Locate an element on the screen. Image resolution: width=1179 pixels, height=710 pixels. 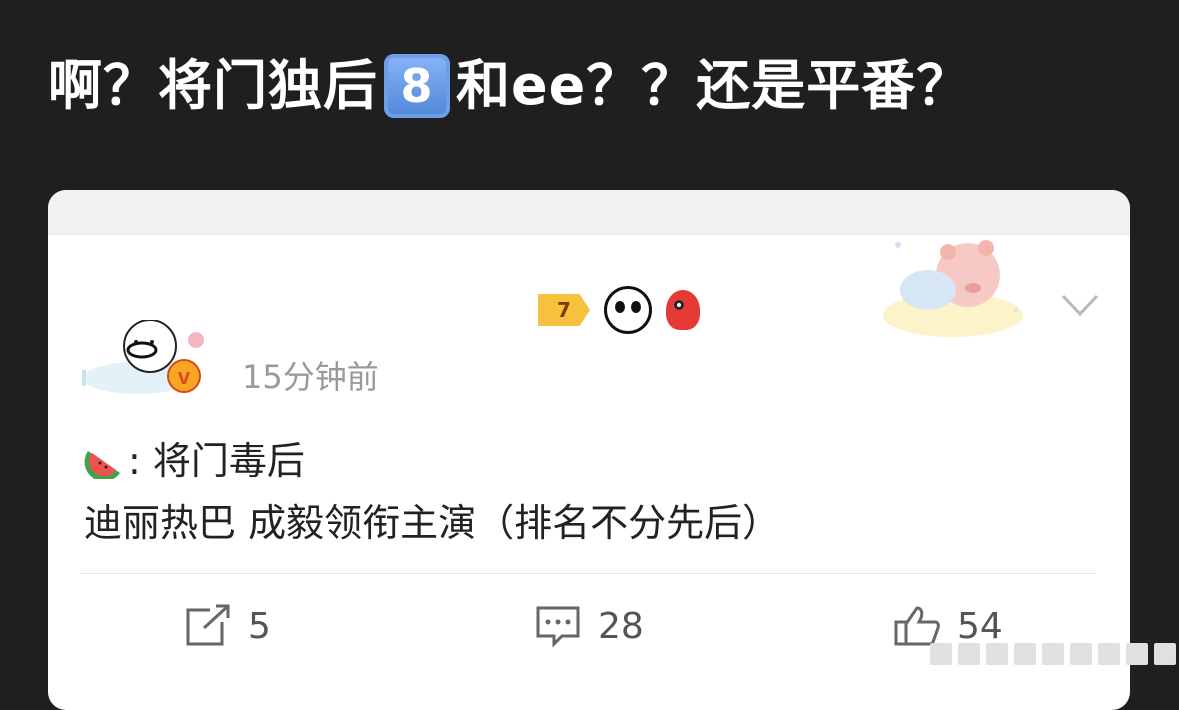
comment-count: 28 is located at coordinates (621, 626).